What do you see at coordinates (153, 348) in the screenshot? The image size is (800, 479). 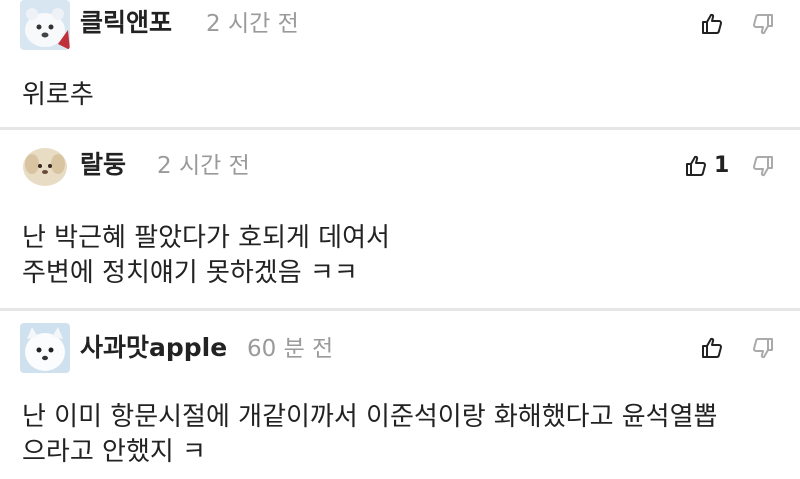 I see `username: 사과맛apple` at bounding box center [153, 348].